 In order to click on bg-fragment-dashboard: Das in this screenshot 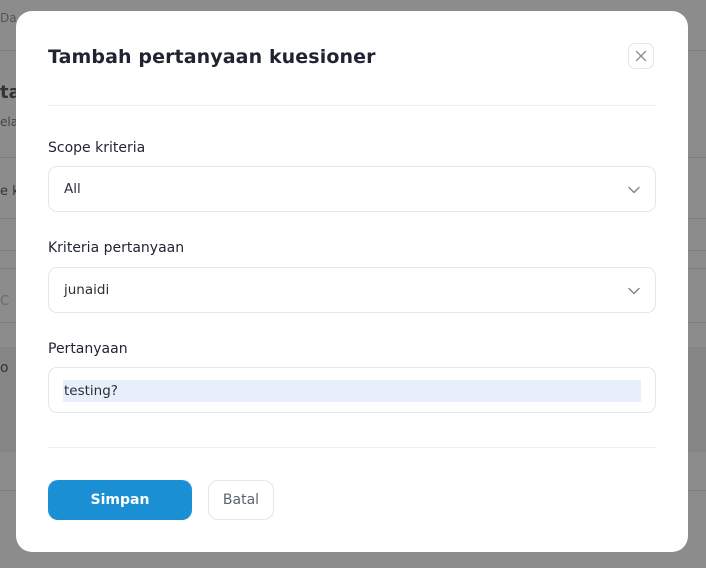, I will do `click(8, 18)`.